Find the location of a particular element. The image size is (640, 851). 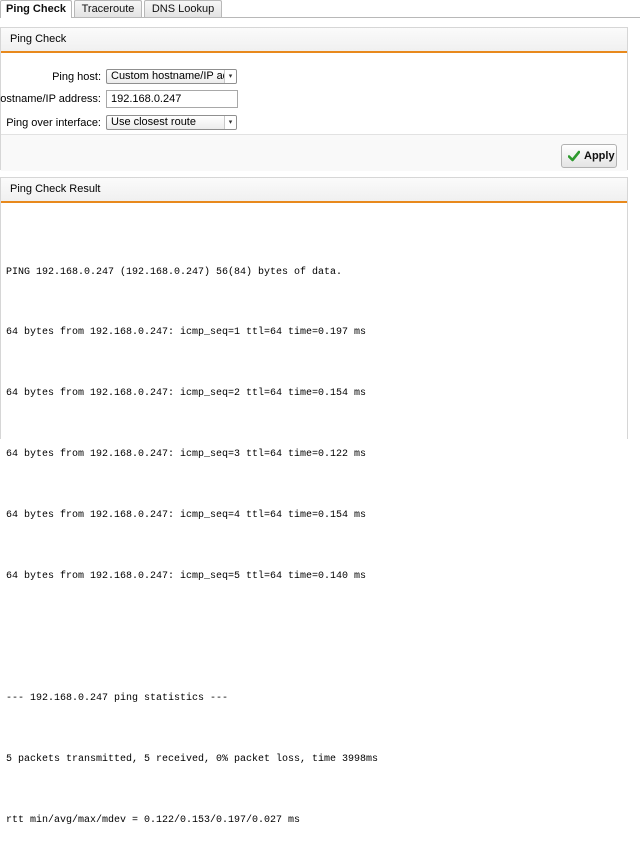

output-line: --- 192.168.0.247 ping statistics --- is located at coordinates (117, 698).